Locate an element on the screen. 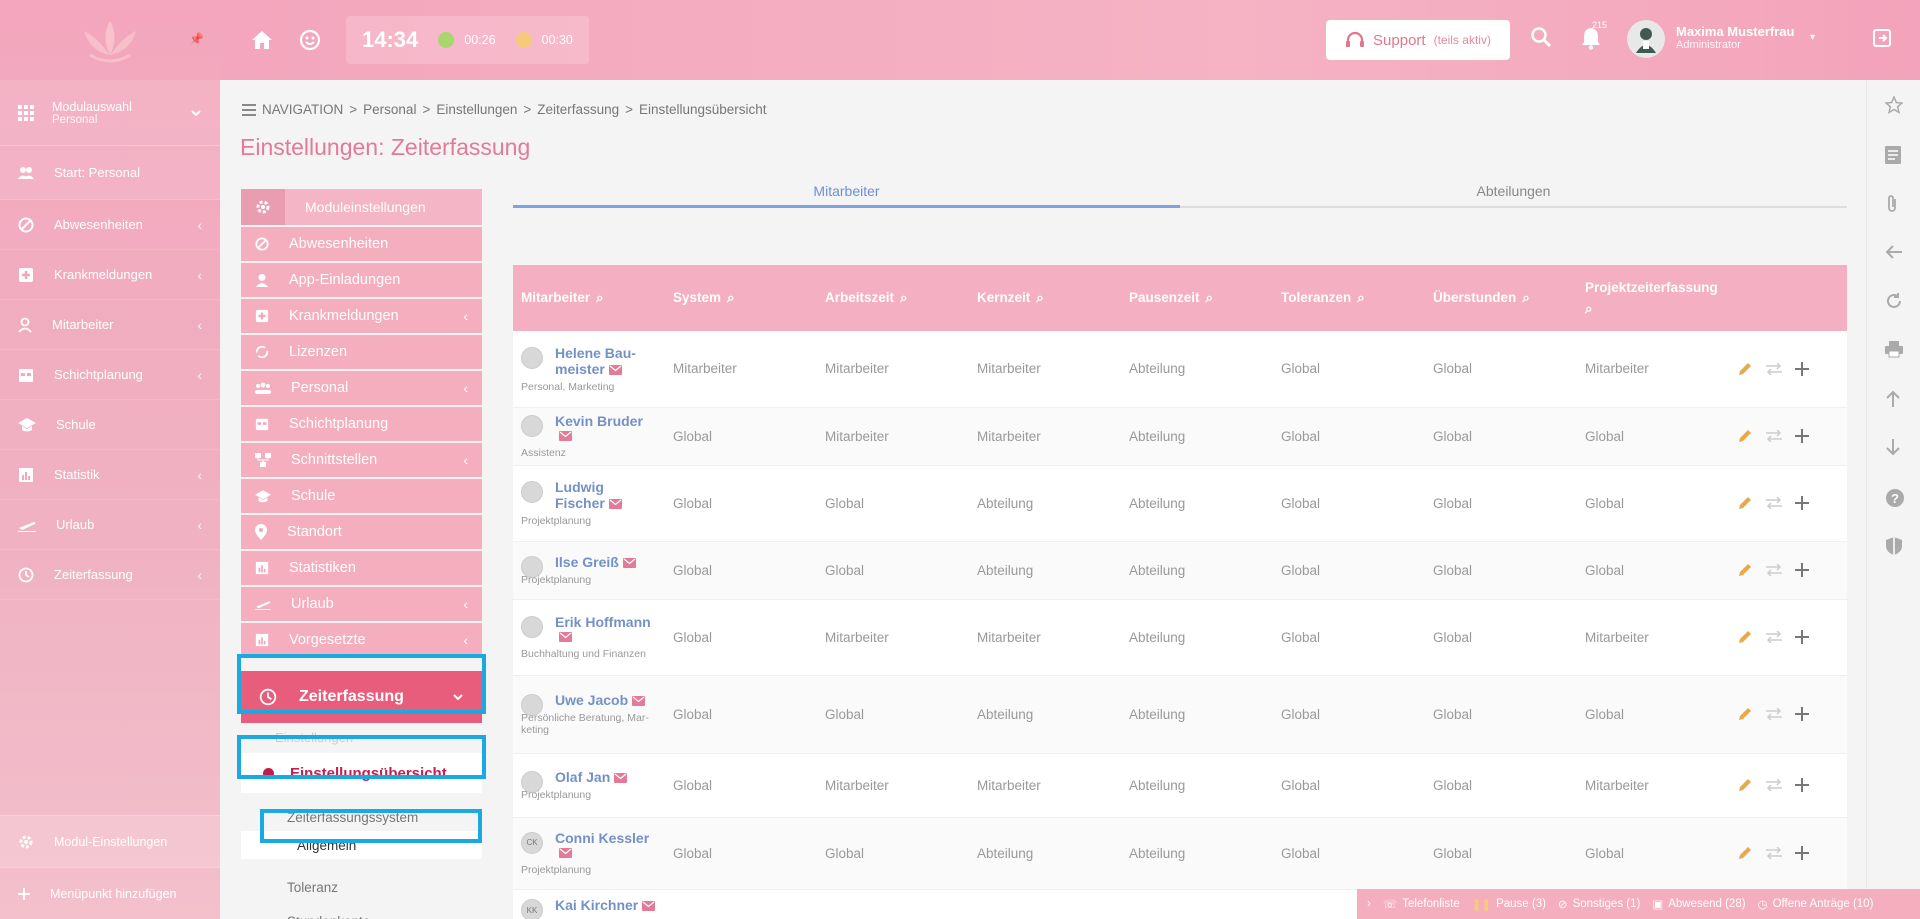 The height and width of the screenshot is (919, 1920). reload-icon is located at coordinates (1894, 301).